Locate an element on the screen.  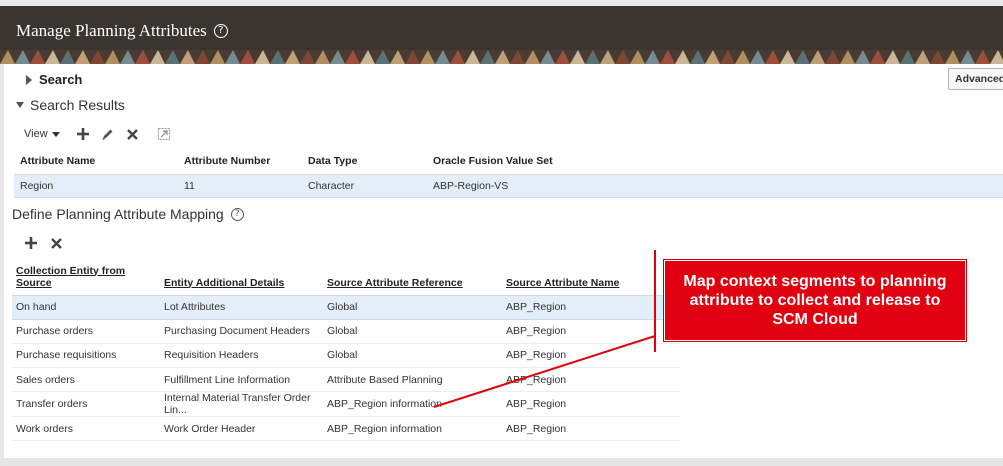
column-header-label: Collection Entity from Source is located at coordinates (71, 276).